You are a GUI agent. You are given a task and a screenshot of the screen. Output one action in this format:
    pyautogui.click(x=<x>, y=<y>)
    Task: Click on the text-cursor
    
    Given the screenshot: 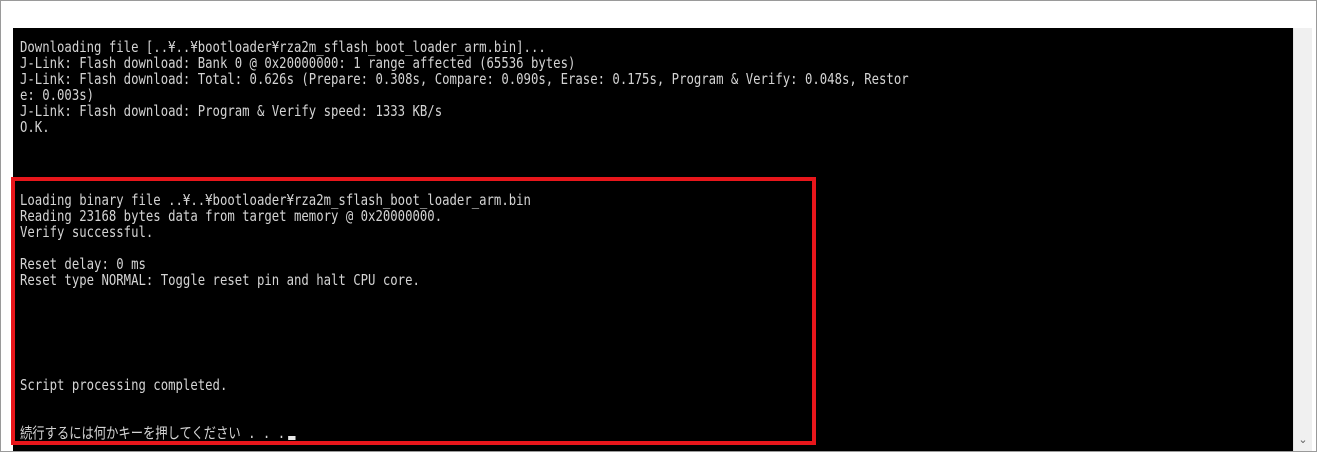 What is the action you would take?
    pyautogui.click(x=292, y=438)
    